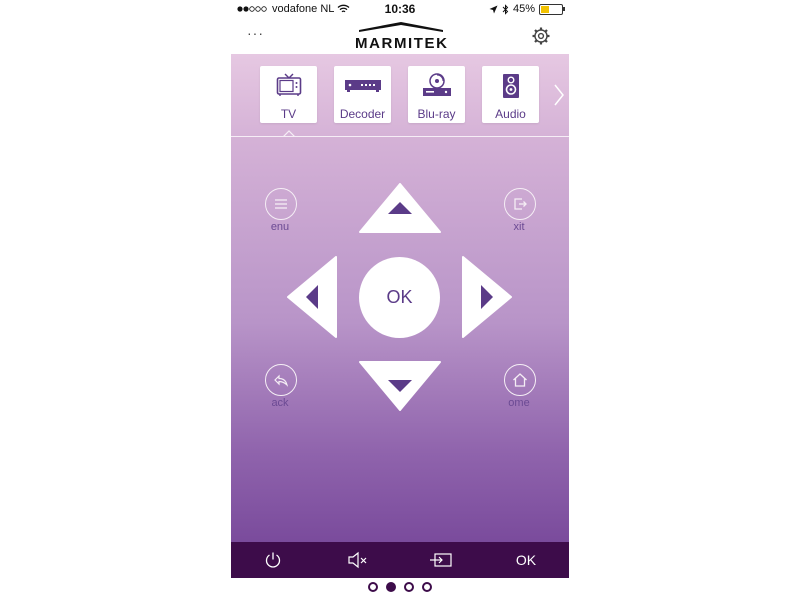 Image resolution: width=800 pixels, height=600 pixels. Describe the element at coordinates (400, 208) in the screenshot. I see `dpad-up-button` at that location.